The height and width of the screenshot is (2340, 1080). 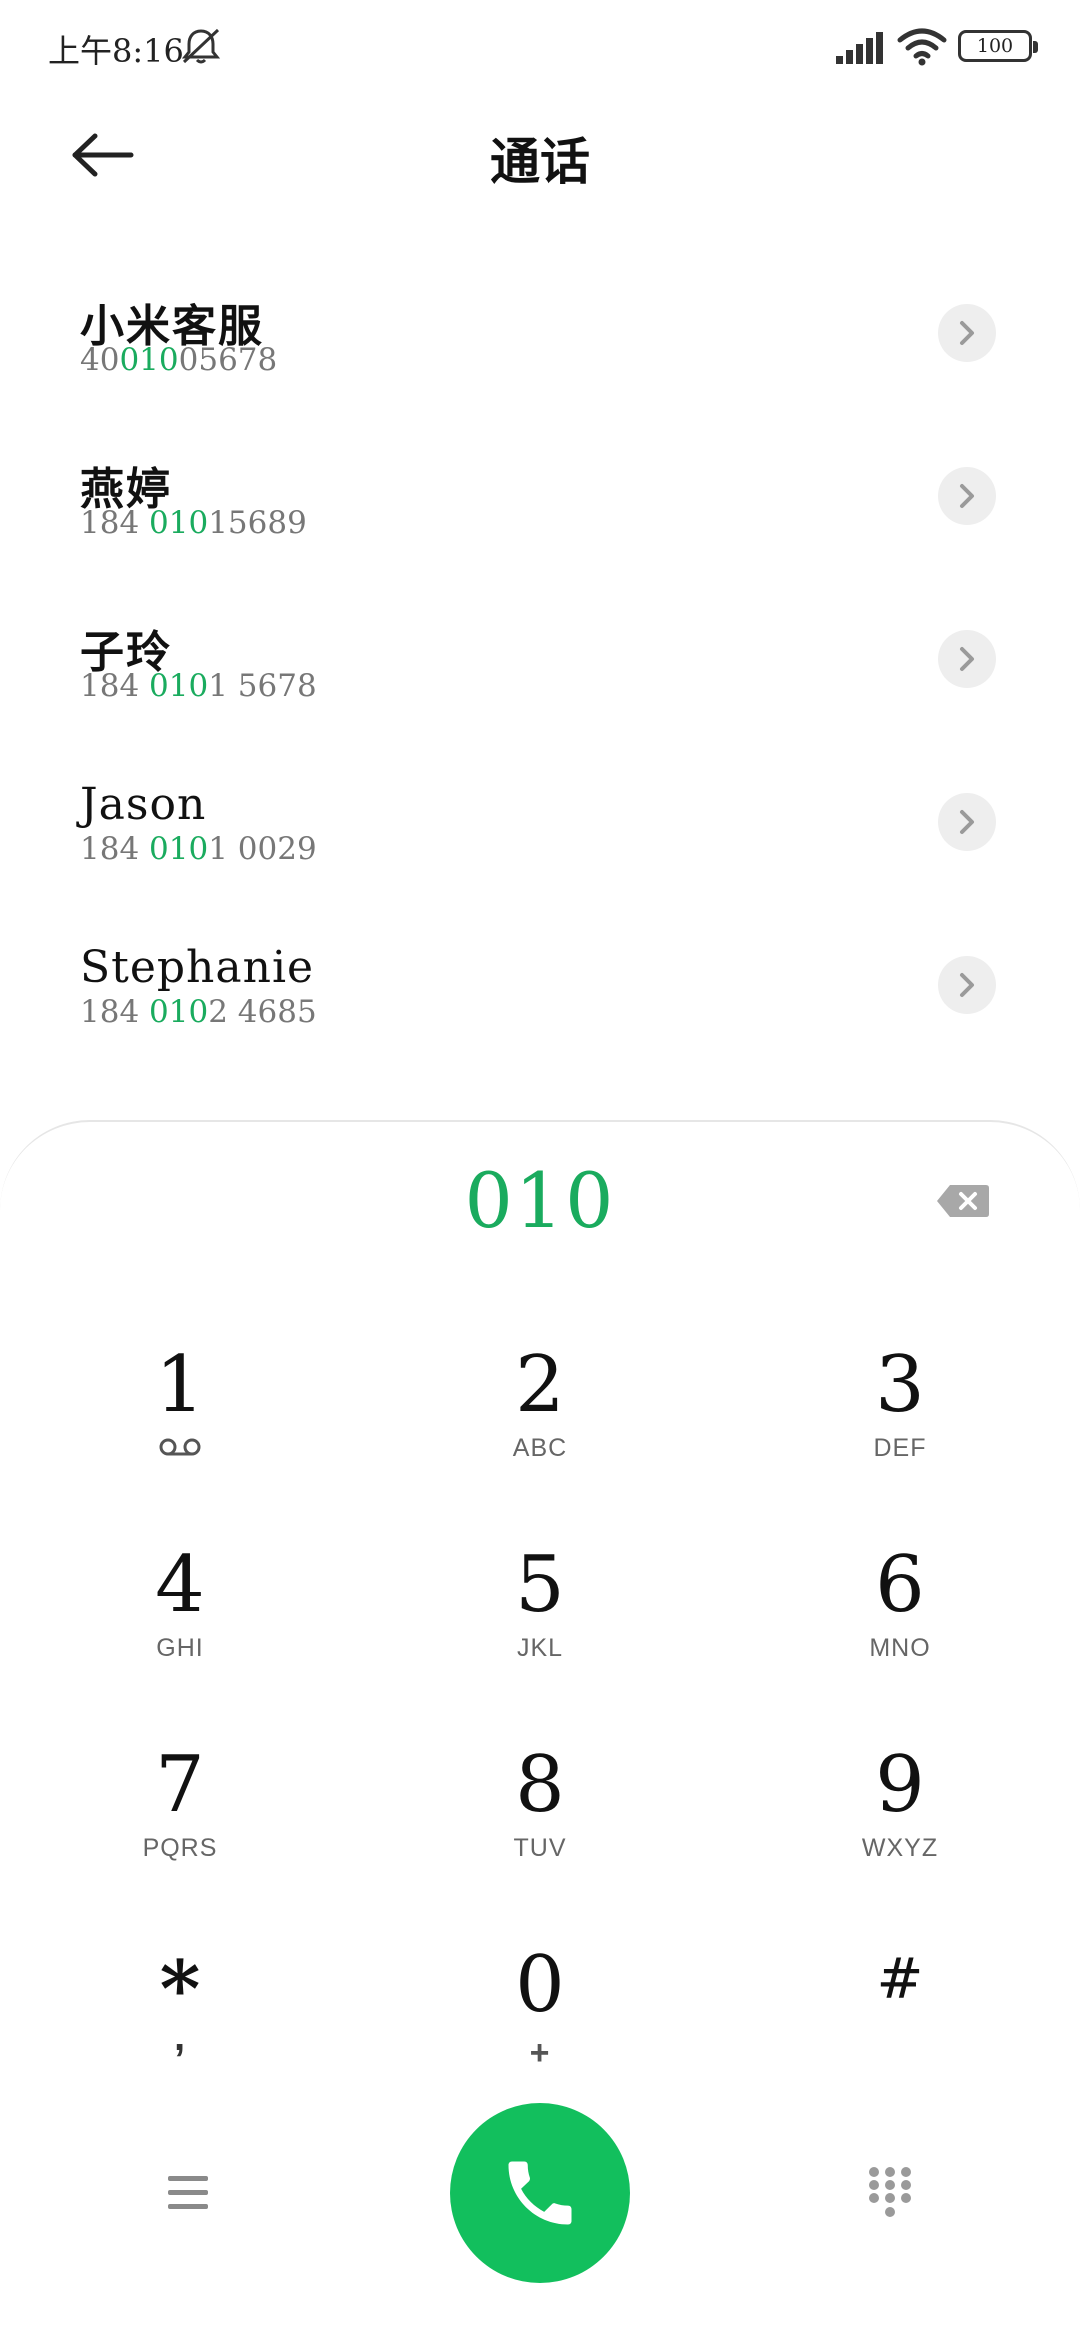 What do you see at coordinates (228, 360) in the screenshot?
I see `number-suffix: 05678` at bounding box center [228, 360].